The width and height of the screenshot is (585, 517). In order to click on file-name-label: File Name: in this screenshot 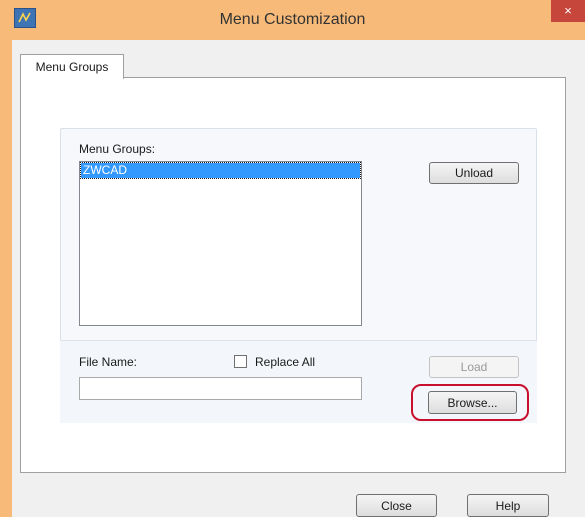, I will do `click(108, 362)`.